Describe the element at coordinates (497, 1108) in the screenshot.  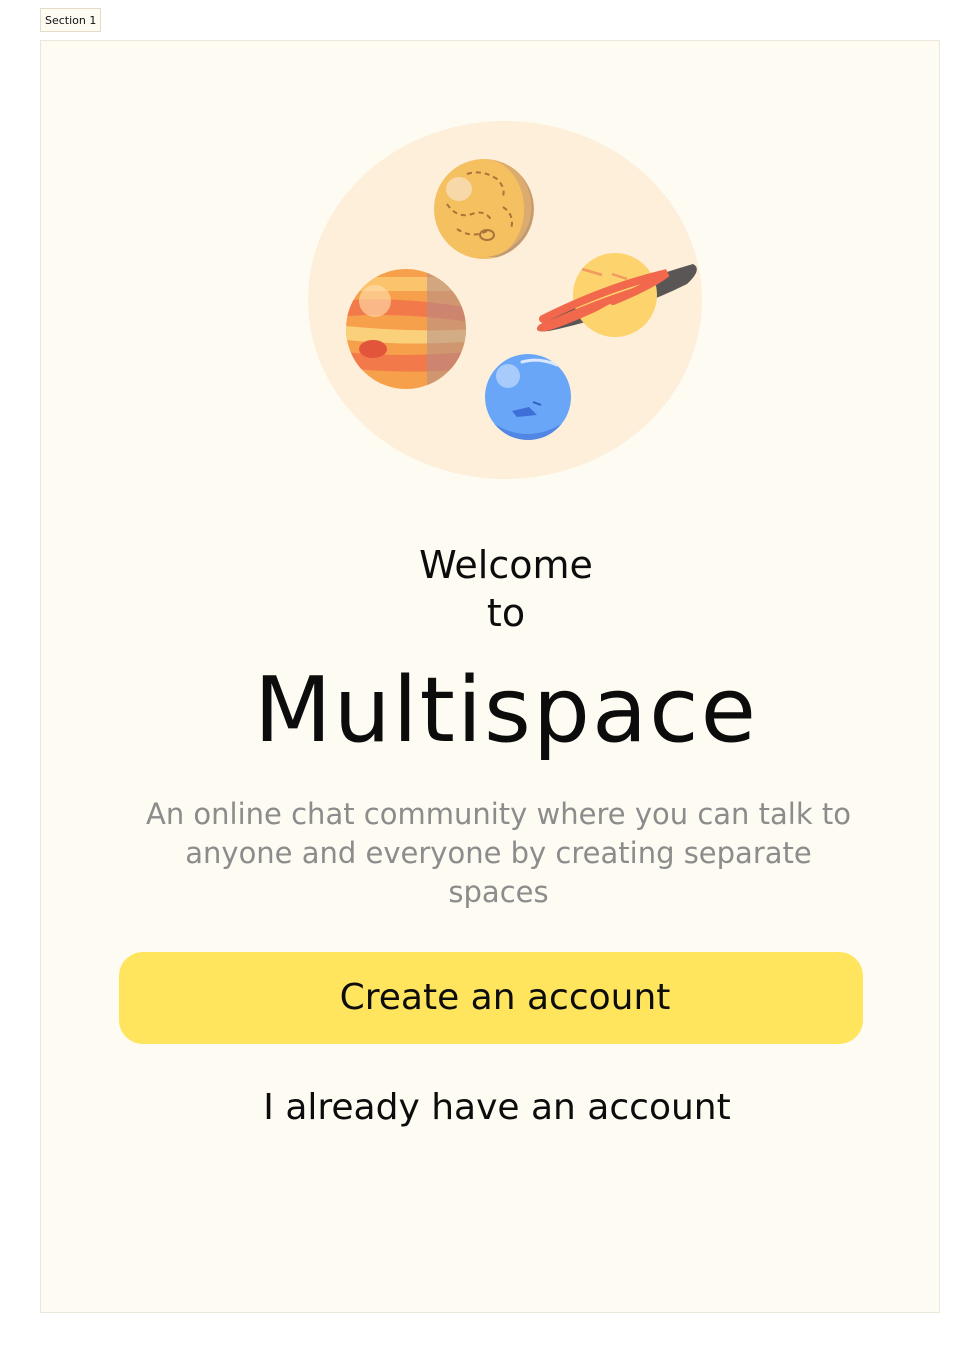
I see `login-link: I already have an account` at that location.